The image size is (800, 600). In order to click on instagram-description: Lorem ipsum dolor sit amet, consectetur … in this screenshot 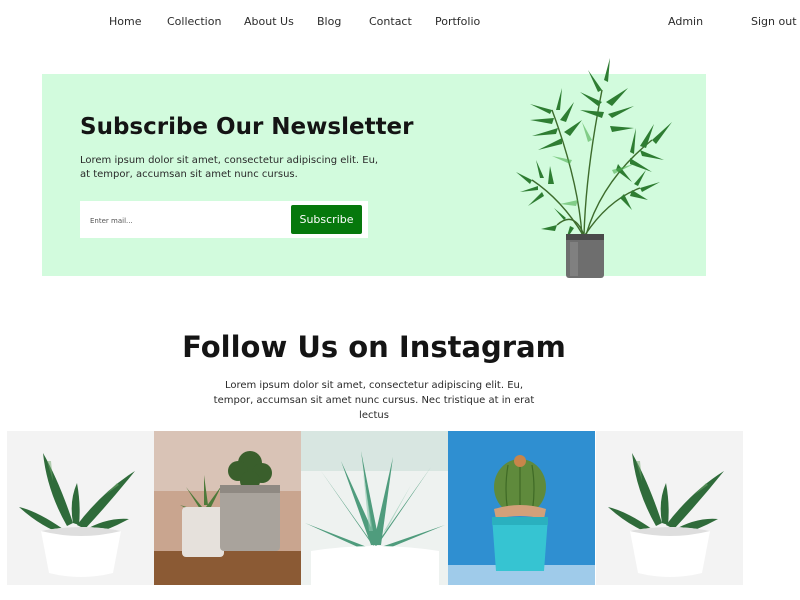, I will do `click(374, 400)`.